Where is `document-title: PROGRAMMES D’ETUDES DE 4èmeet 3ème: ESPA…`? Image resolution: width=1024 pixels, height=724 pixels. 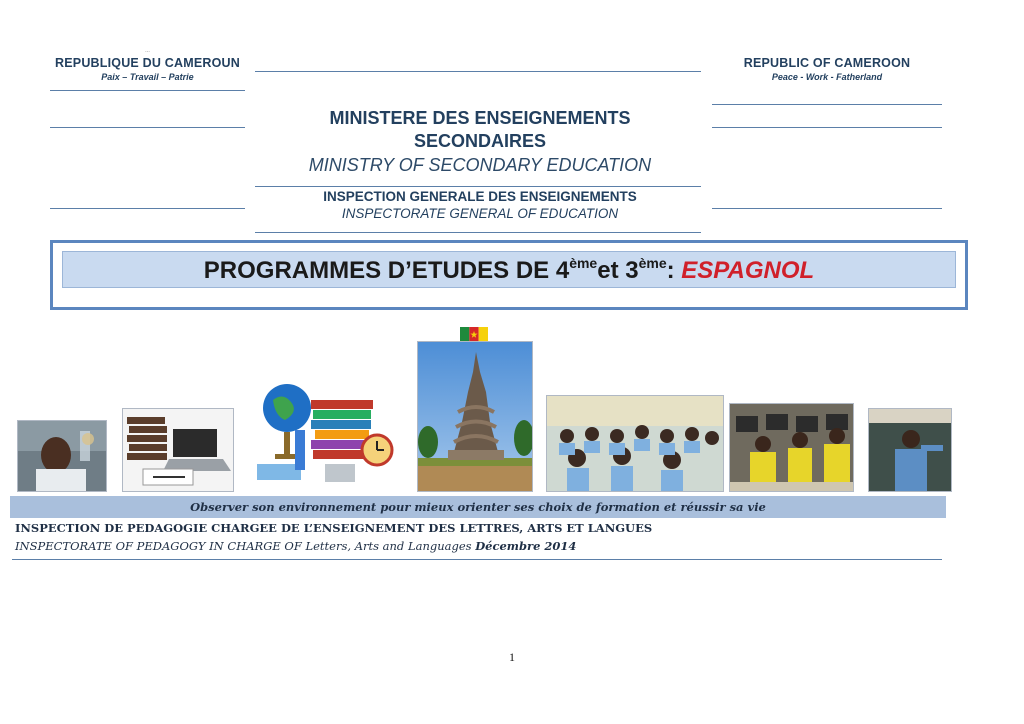
document-title: PROGRAMMES D’ETUDES DE 4èmeet 3ème: ESPA… is located at coordinates (509, 269).